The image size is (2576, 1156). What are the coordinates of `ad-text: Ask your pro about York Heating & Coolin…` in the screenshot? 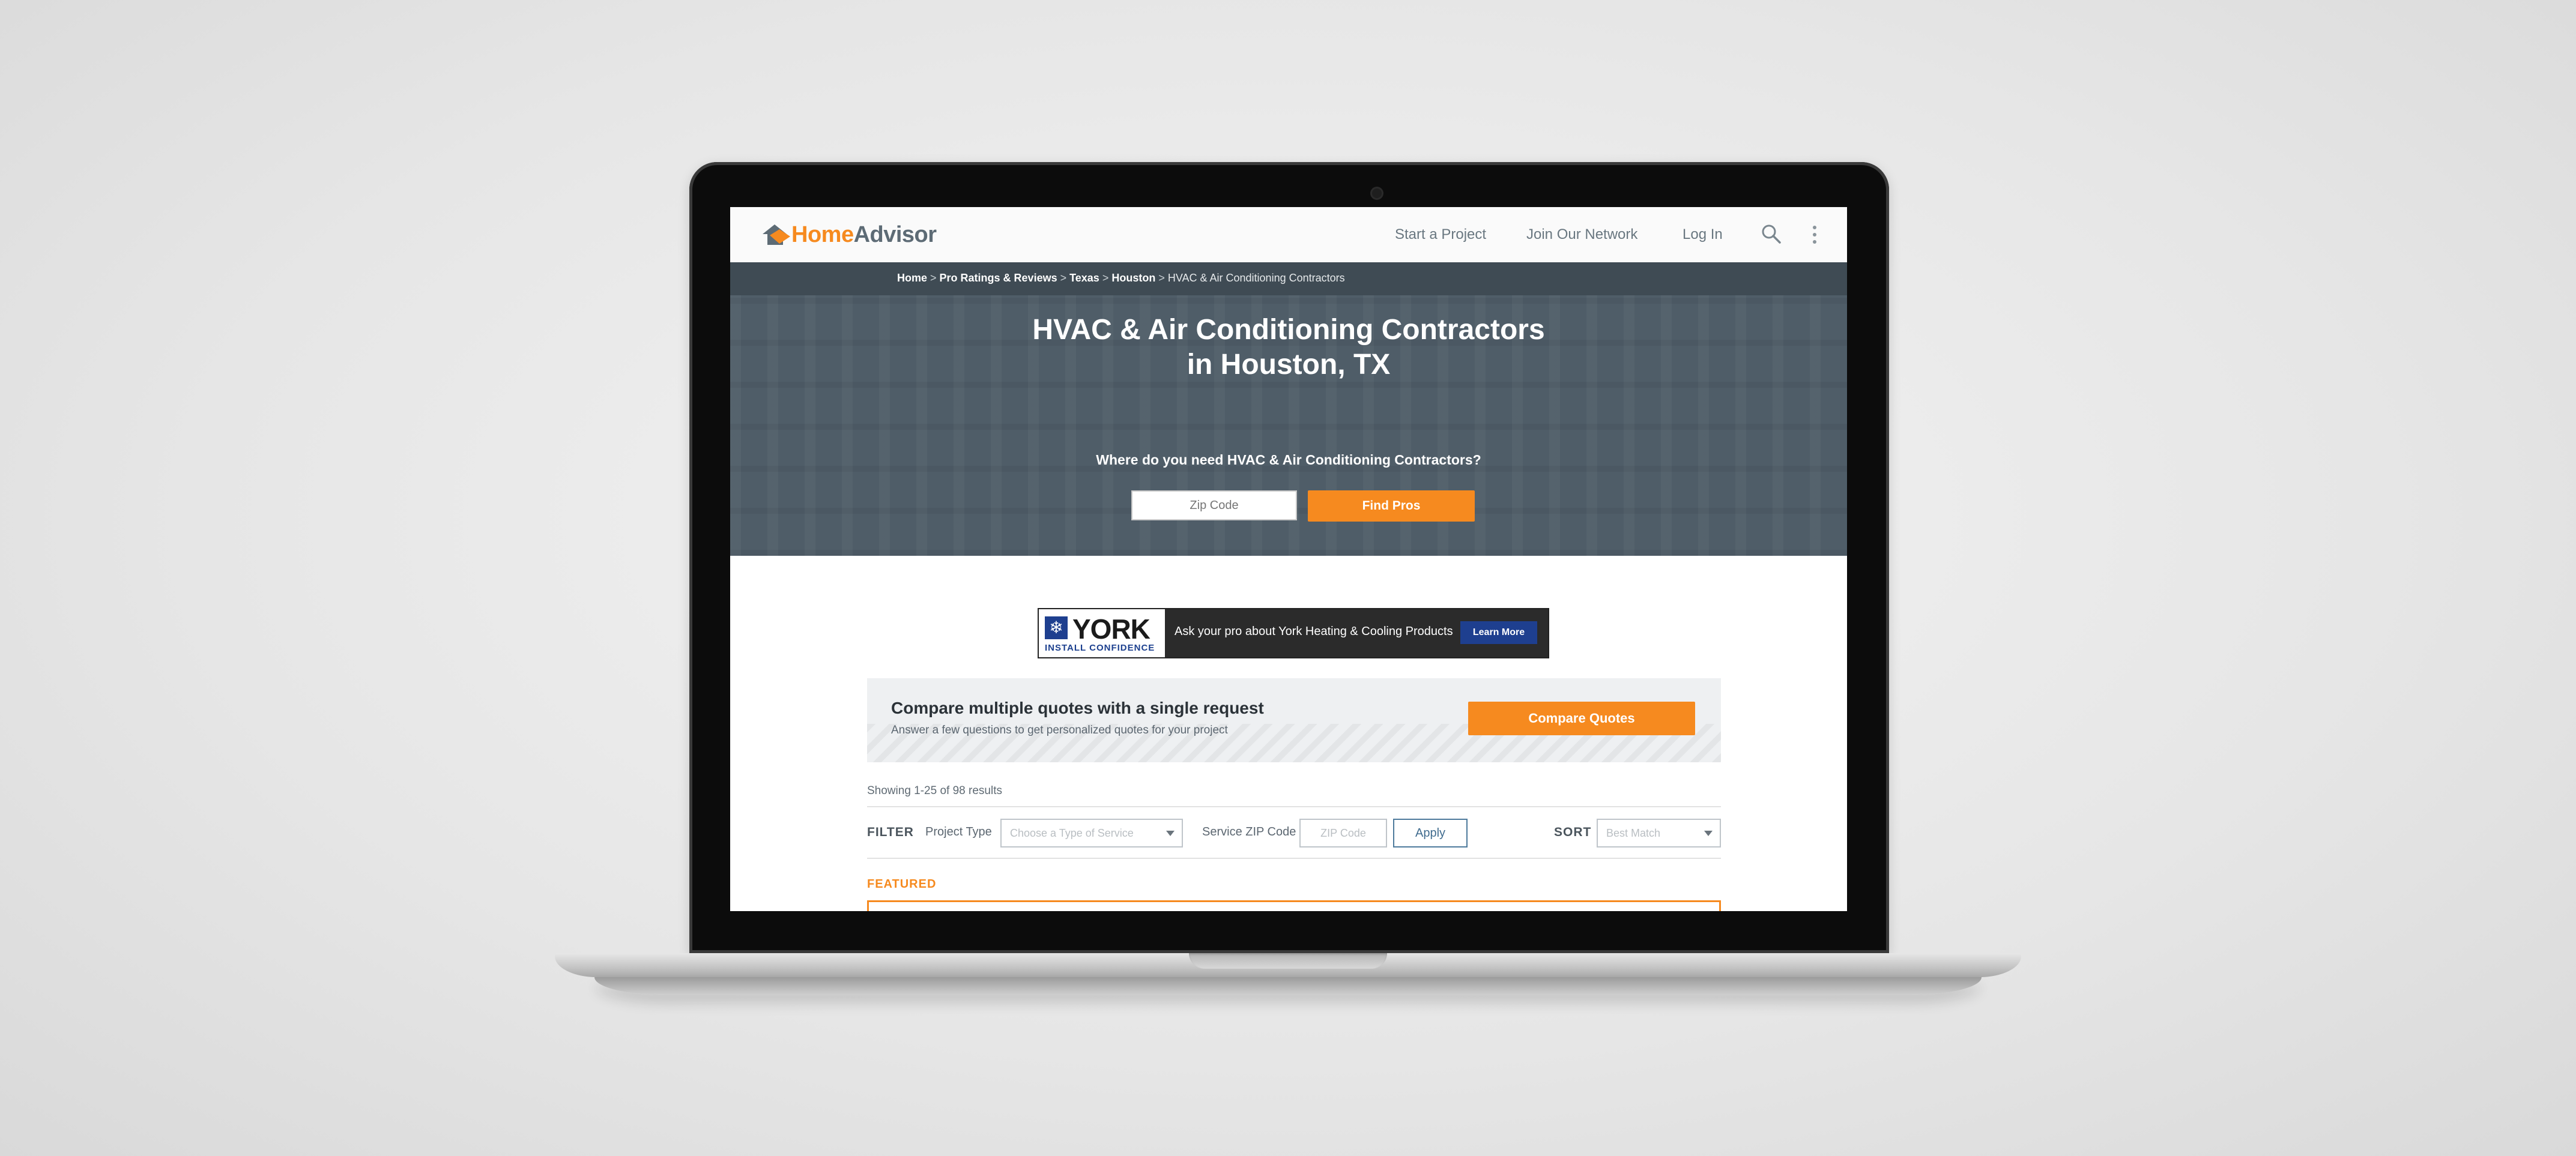 It's located at (1314, 631).